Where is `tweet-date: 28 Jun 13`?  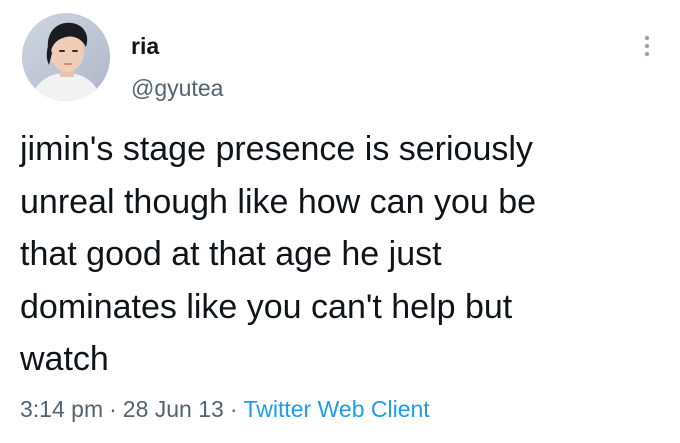 tweet-date: 28 Jun 13 is located at coordinates (173, 409).